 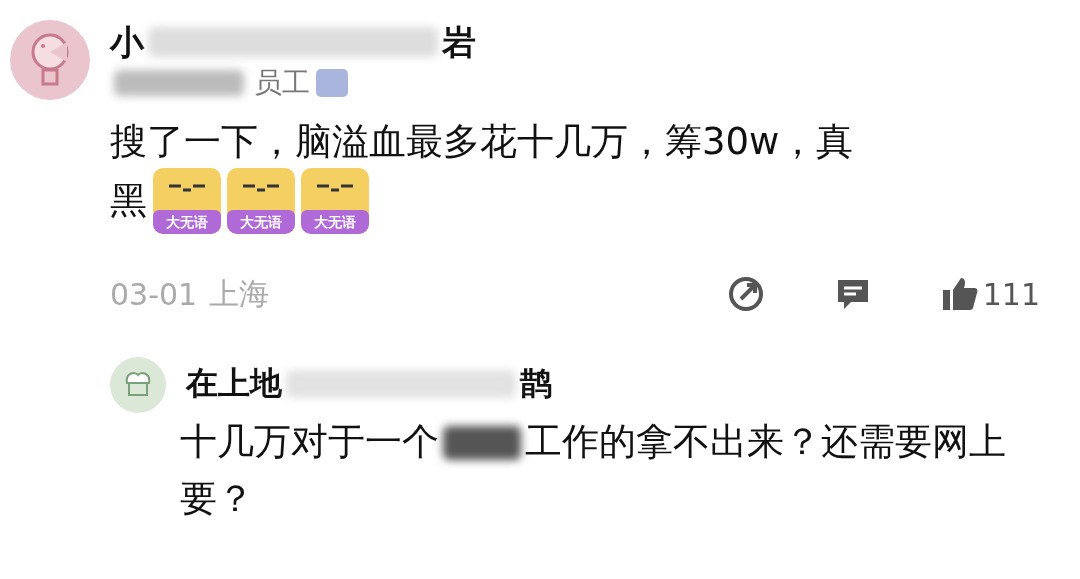 I want to click on comment-text: 搜了一下，脑溢血最多花十几万，筹30w，真, so click(x=482, y=142).